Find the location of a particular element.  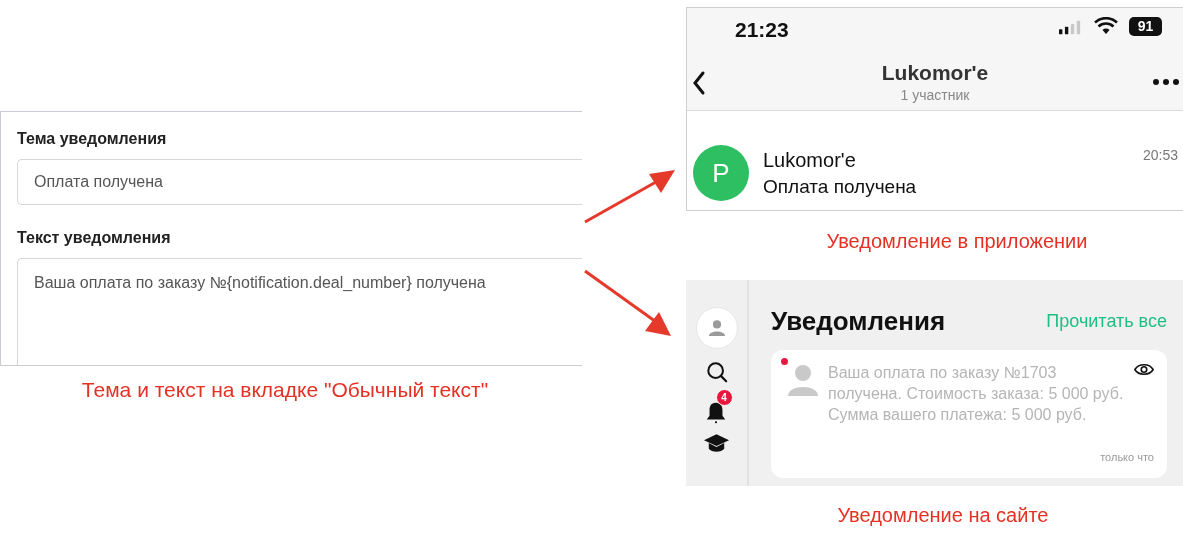

message-time: 20:53 is located at coordinates (1161, 155).